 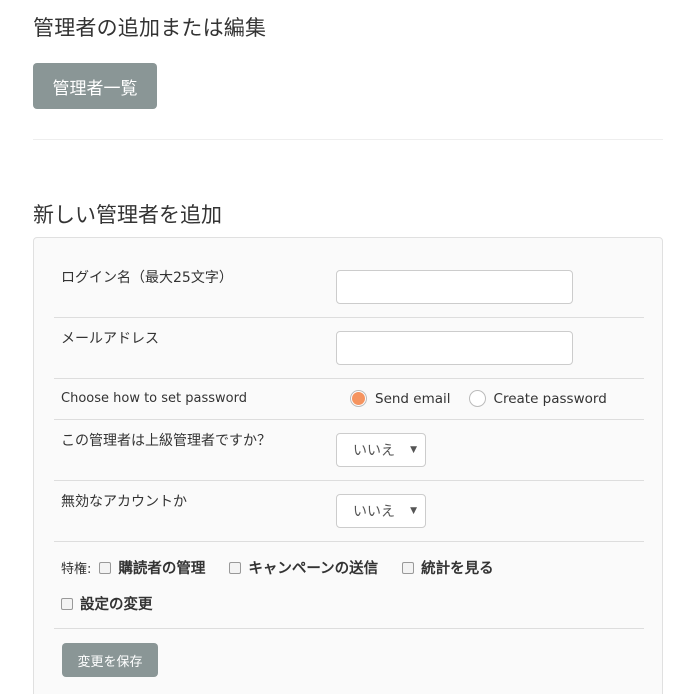 I want to click on create-password-option: Create password, so click(x=537, y=398).